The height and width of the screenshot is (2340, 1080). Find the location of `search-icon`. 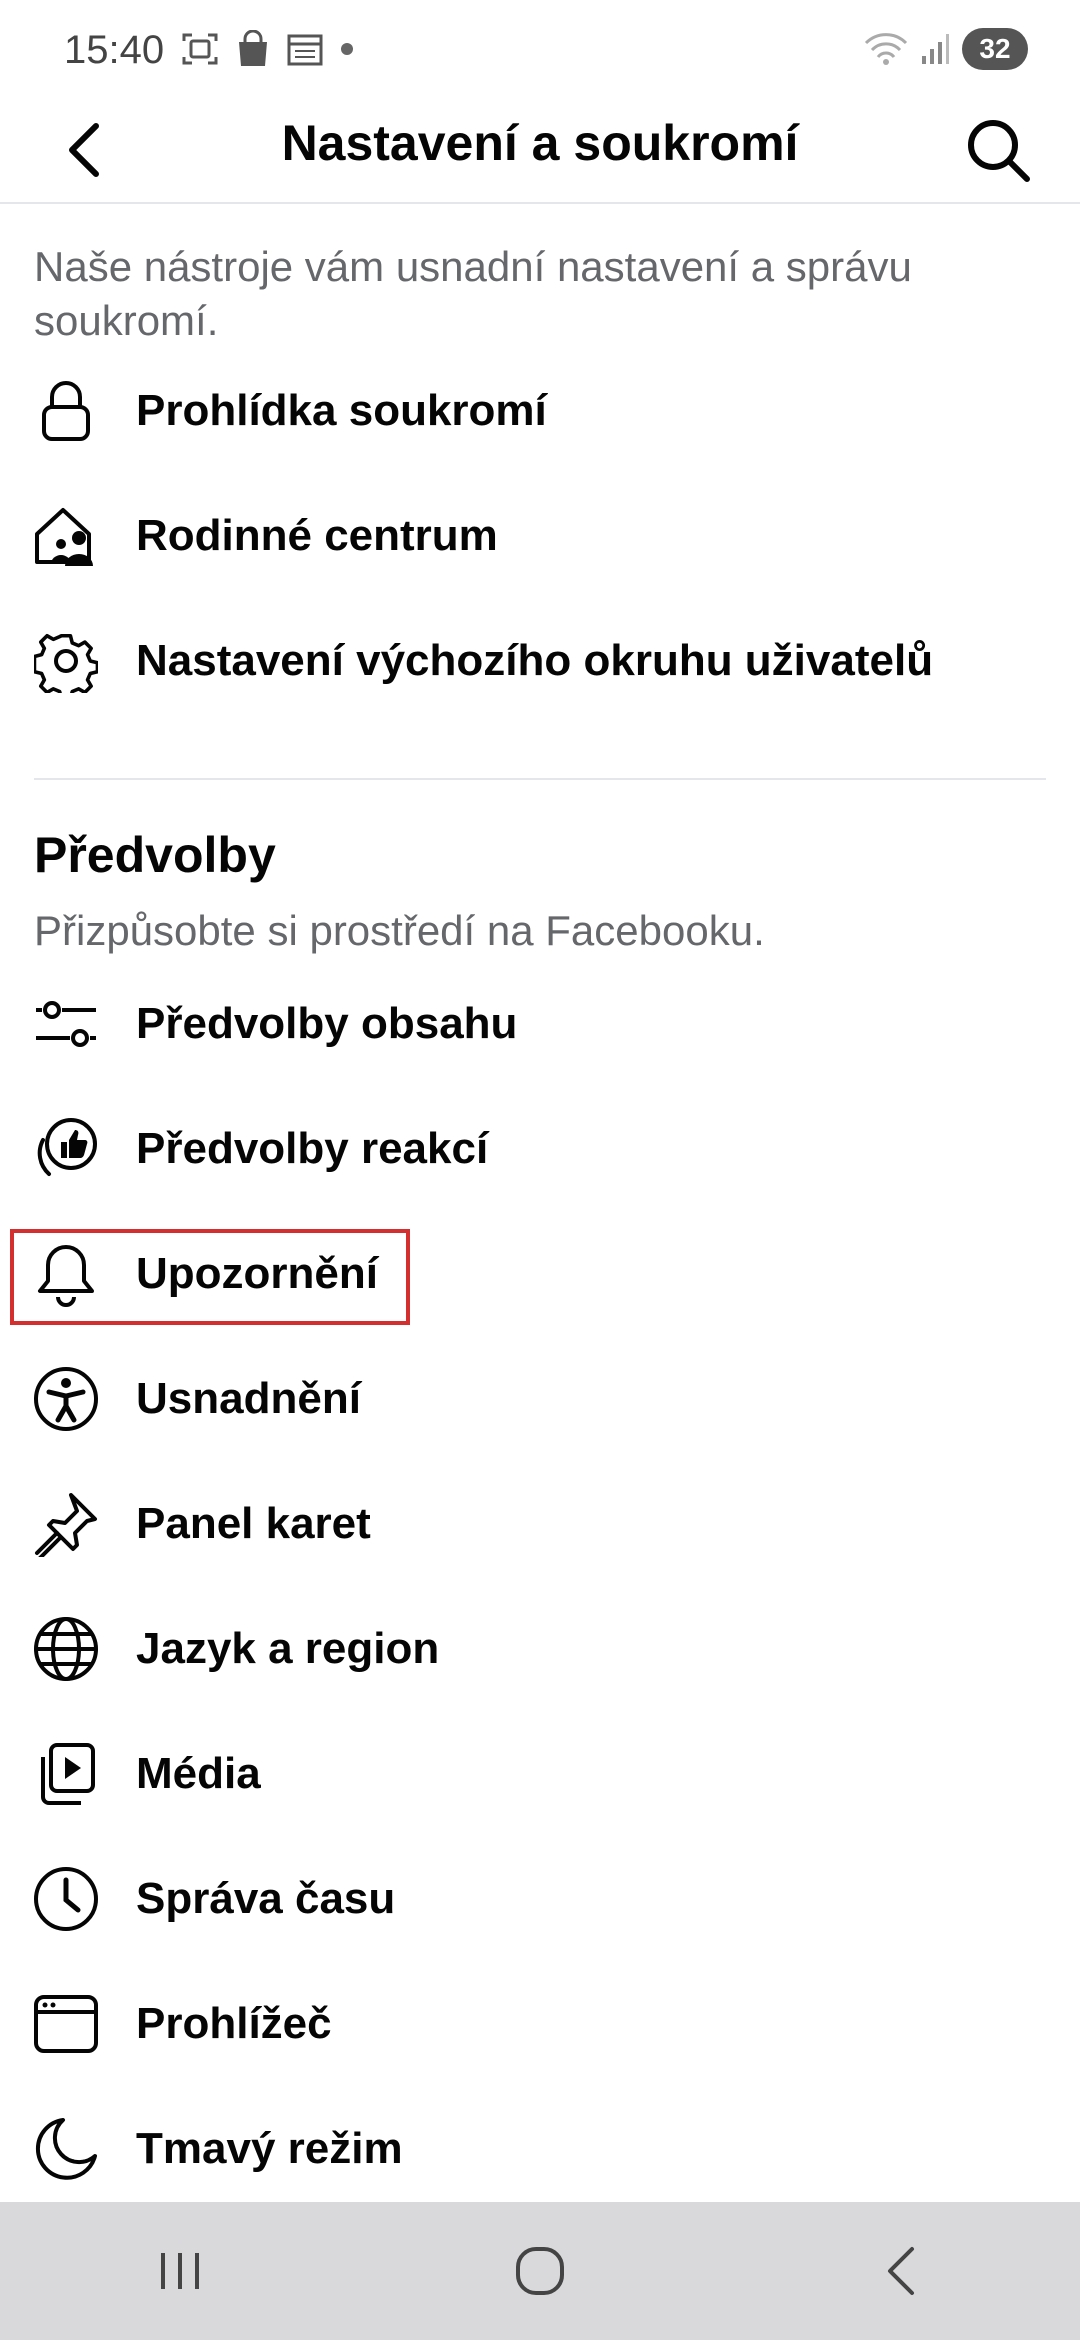

search-icon is located at coordinates (998, 150).